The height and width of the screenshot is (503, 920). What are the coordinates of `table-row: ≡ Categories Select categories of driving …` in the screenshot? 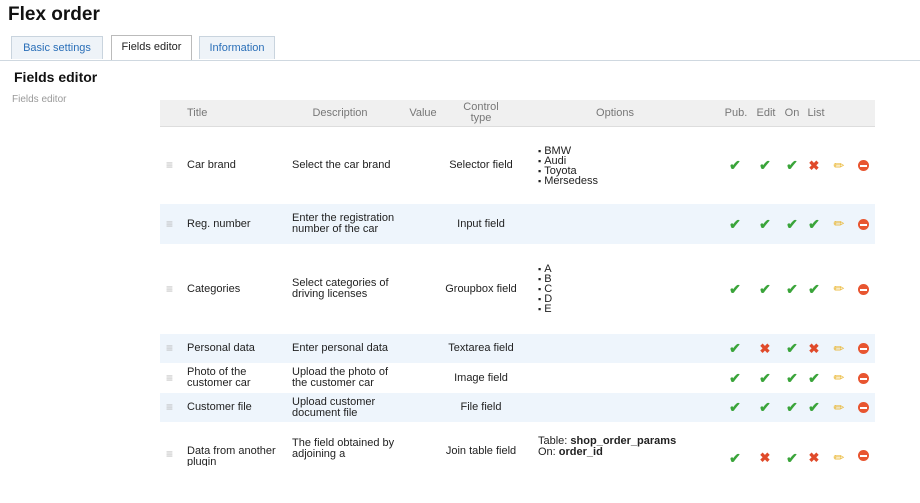 It's located at (517, 289).